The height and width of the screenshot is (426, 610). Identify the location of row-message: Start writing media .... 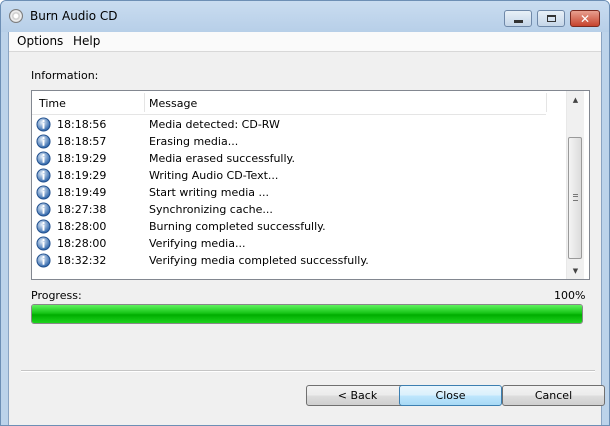
(209, 192).